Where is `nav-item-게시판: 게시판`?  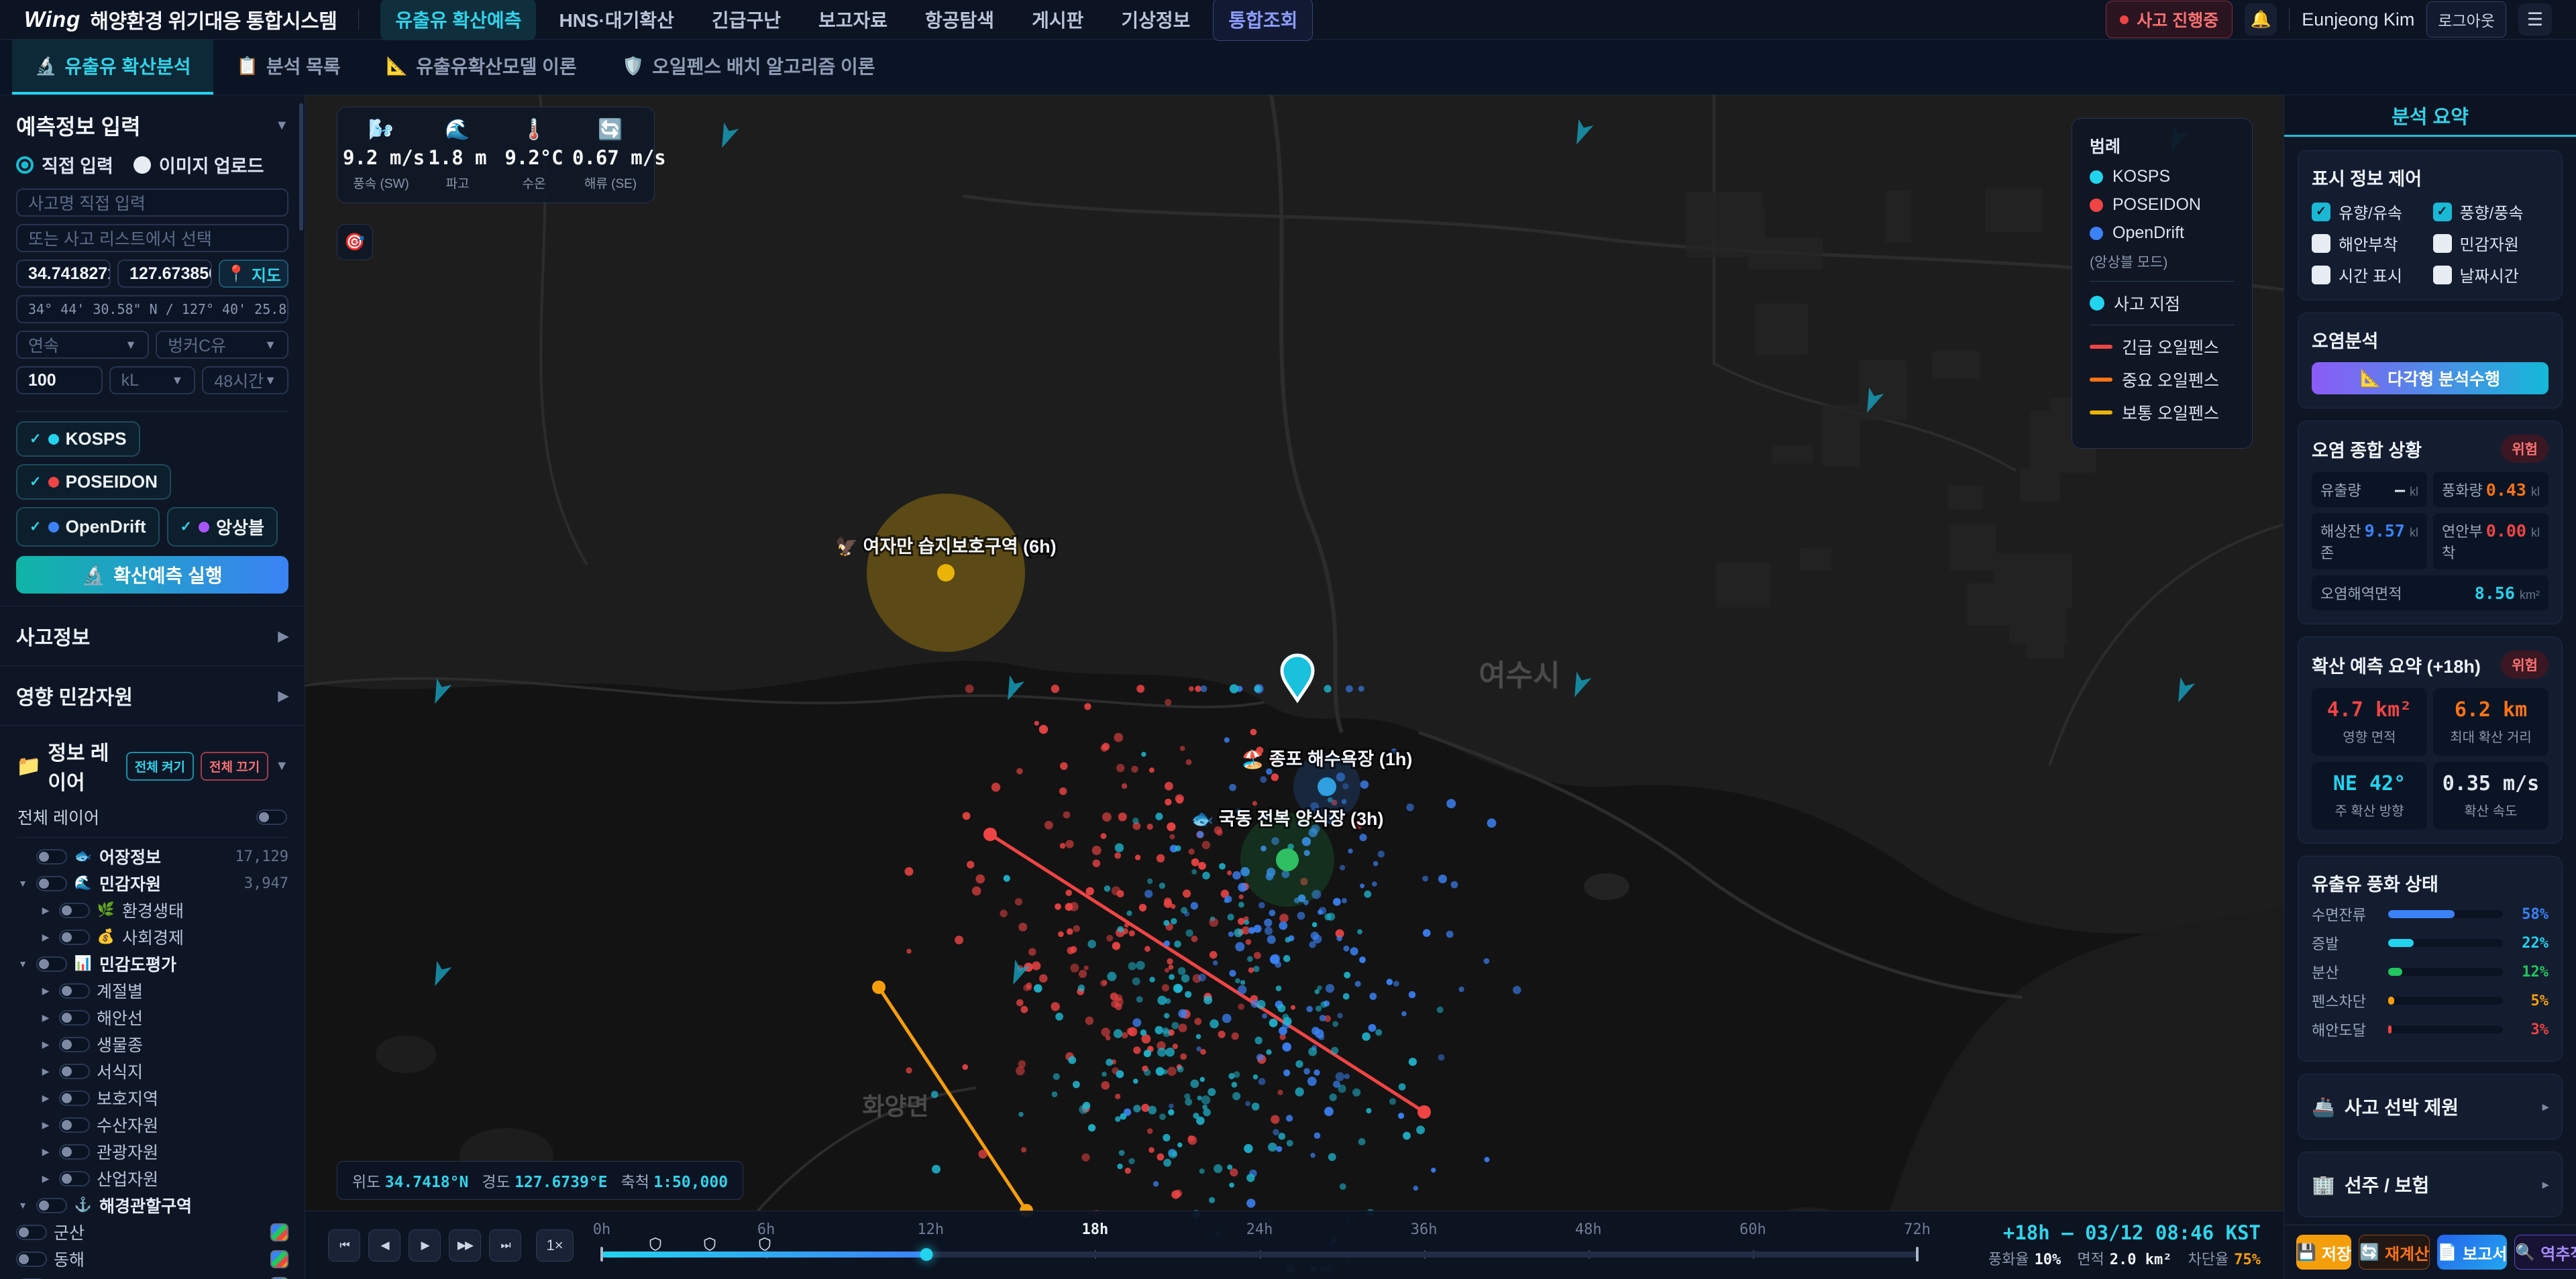 nav-item-게시판: 게시판 is located at coordinates (1057, 20).